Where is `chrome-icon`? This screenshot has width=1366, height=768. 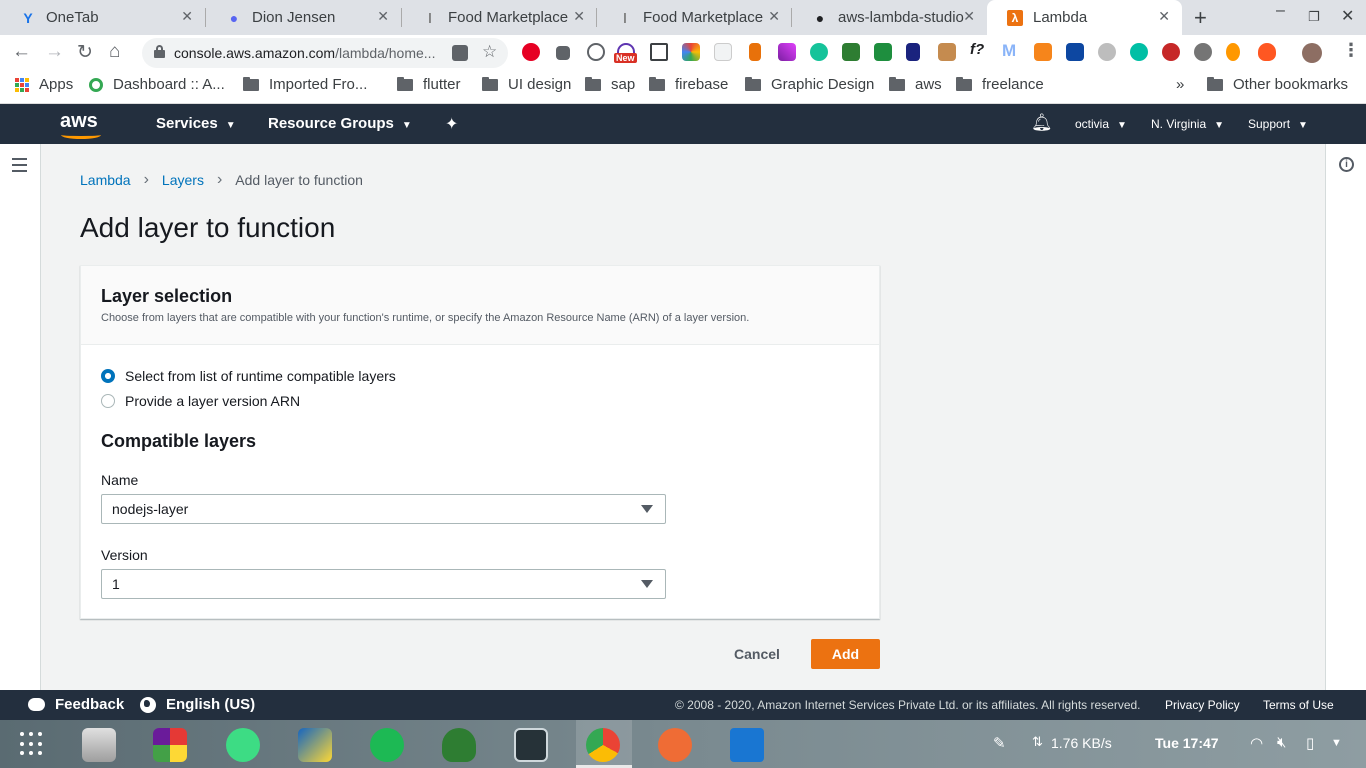 chrome-icon is located at coordinates (603, 745).